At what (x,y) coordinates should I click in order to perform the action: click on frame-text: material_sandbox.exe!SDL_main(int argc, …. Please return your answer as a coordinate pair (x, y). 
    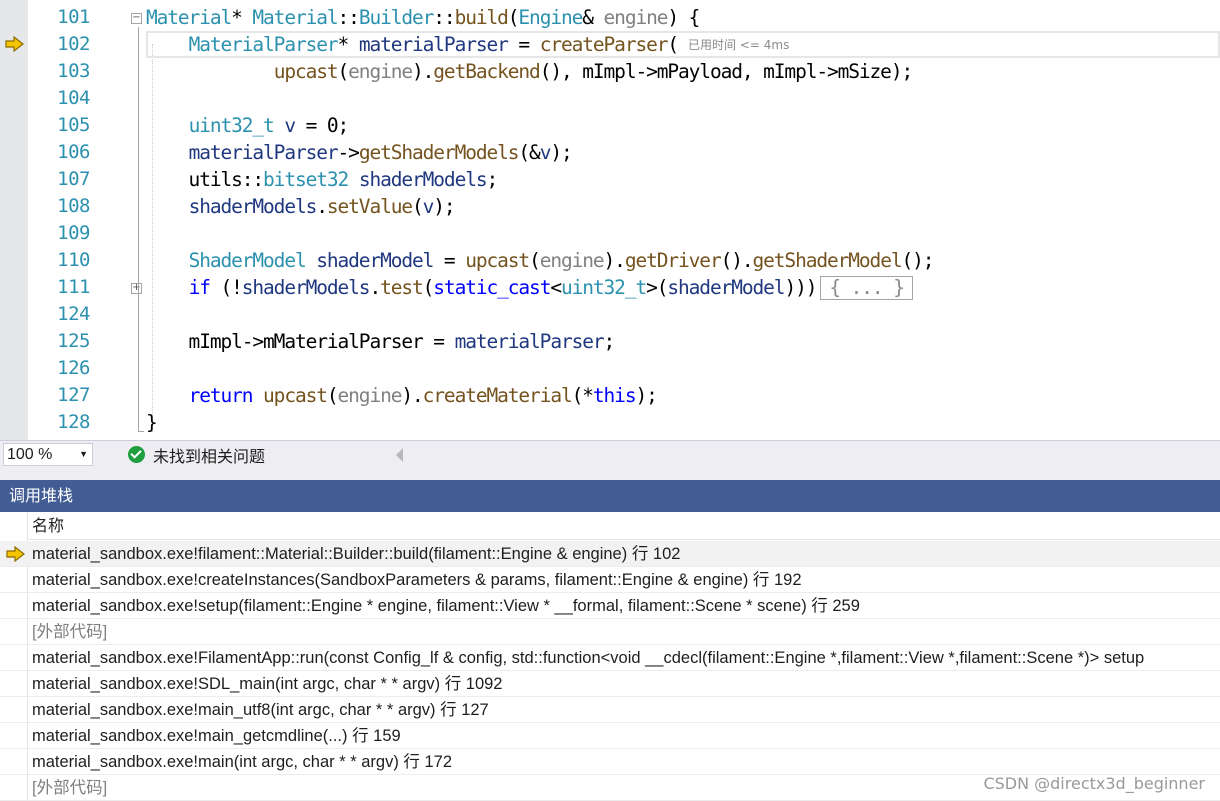
    Looking at the image, I should click on (267, 684).